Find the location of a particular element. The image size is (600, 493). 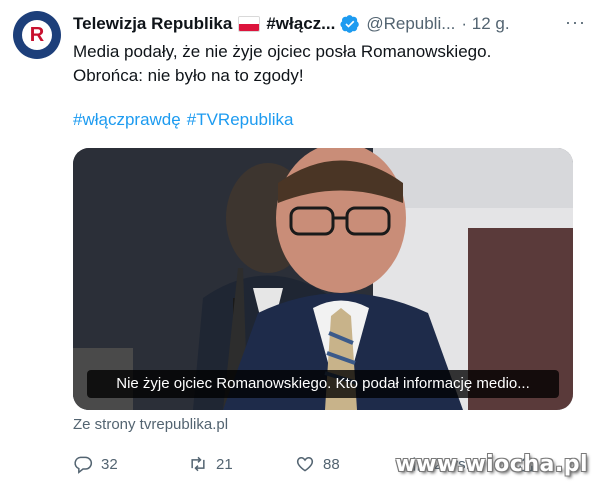

reply-count: 32 is located at coordinates (109, 464).